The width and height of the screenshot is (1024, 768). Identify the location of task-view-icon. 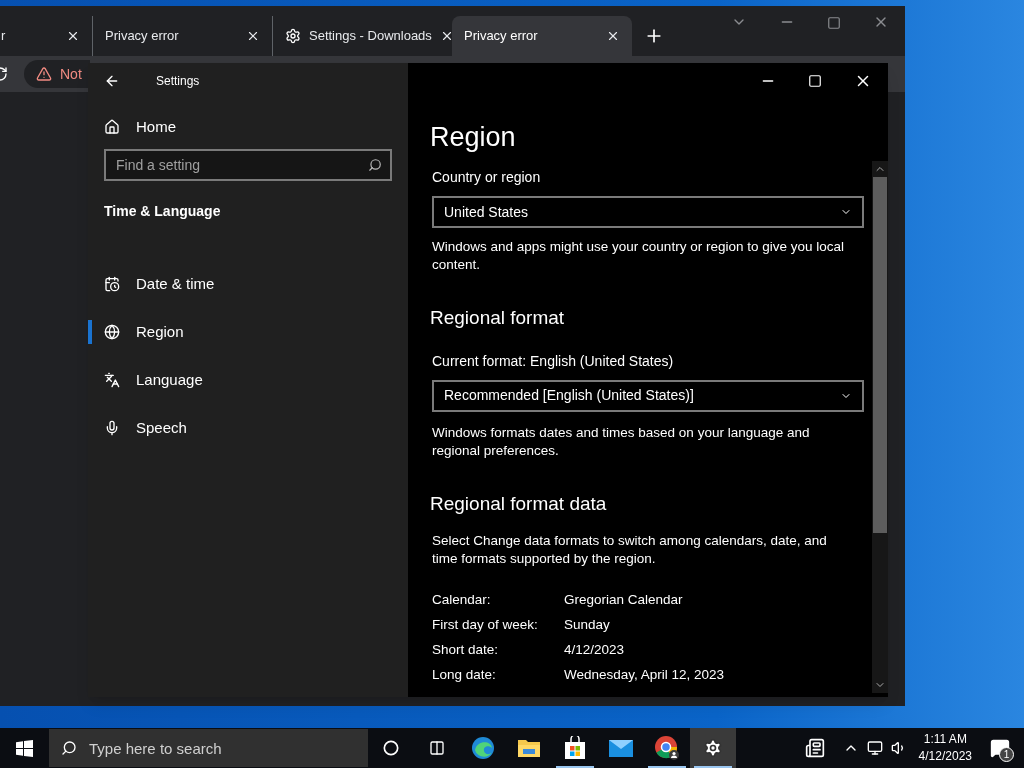
(437, 748).